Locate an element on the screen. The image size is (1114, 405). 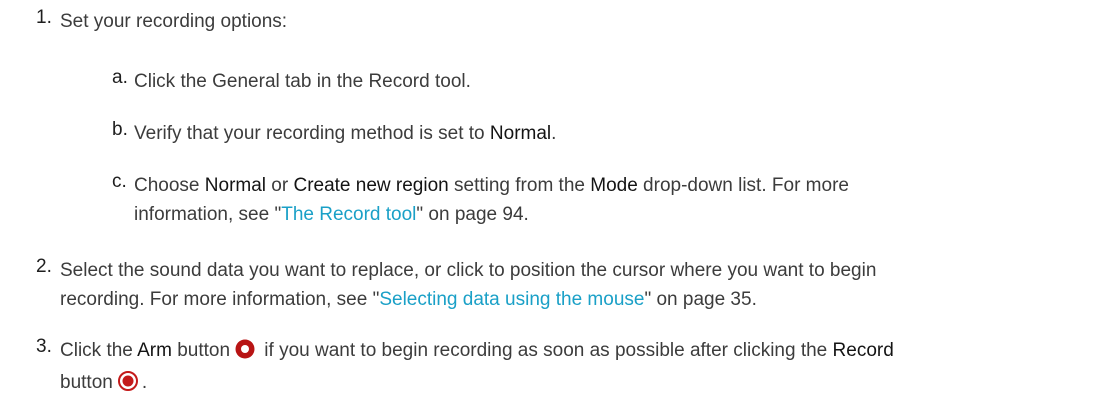
text-run: " on page 35. is located at coordinates (700, 299).